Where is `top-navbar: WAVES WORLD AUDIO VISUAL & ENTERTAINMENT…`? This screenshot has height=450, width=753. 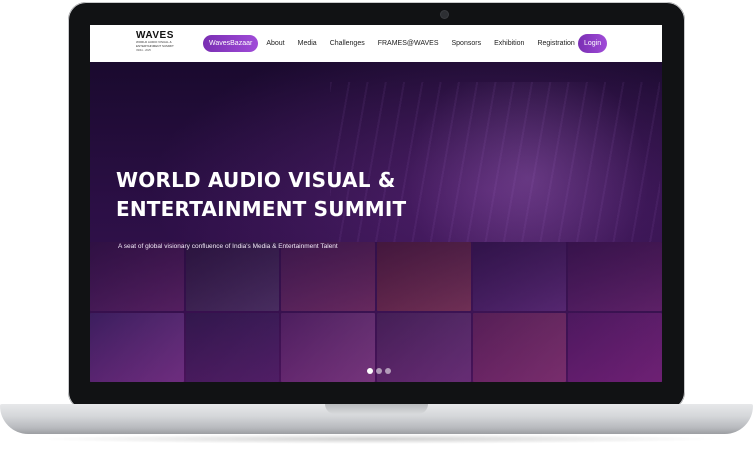
top-navbar: WAVES WORLD AUDIO VISUAL & ENTERTAINMENT… is located at coordinates (376, 43).